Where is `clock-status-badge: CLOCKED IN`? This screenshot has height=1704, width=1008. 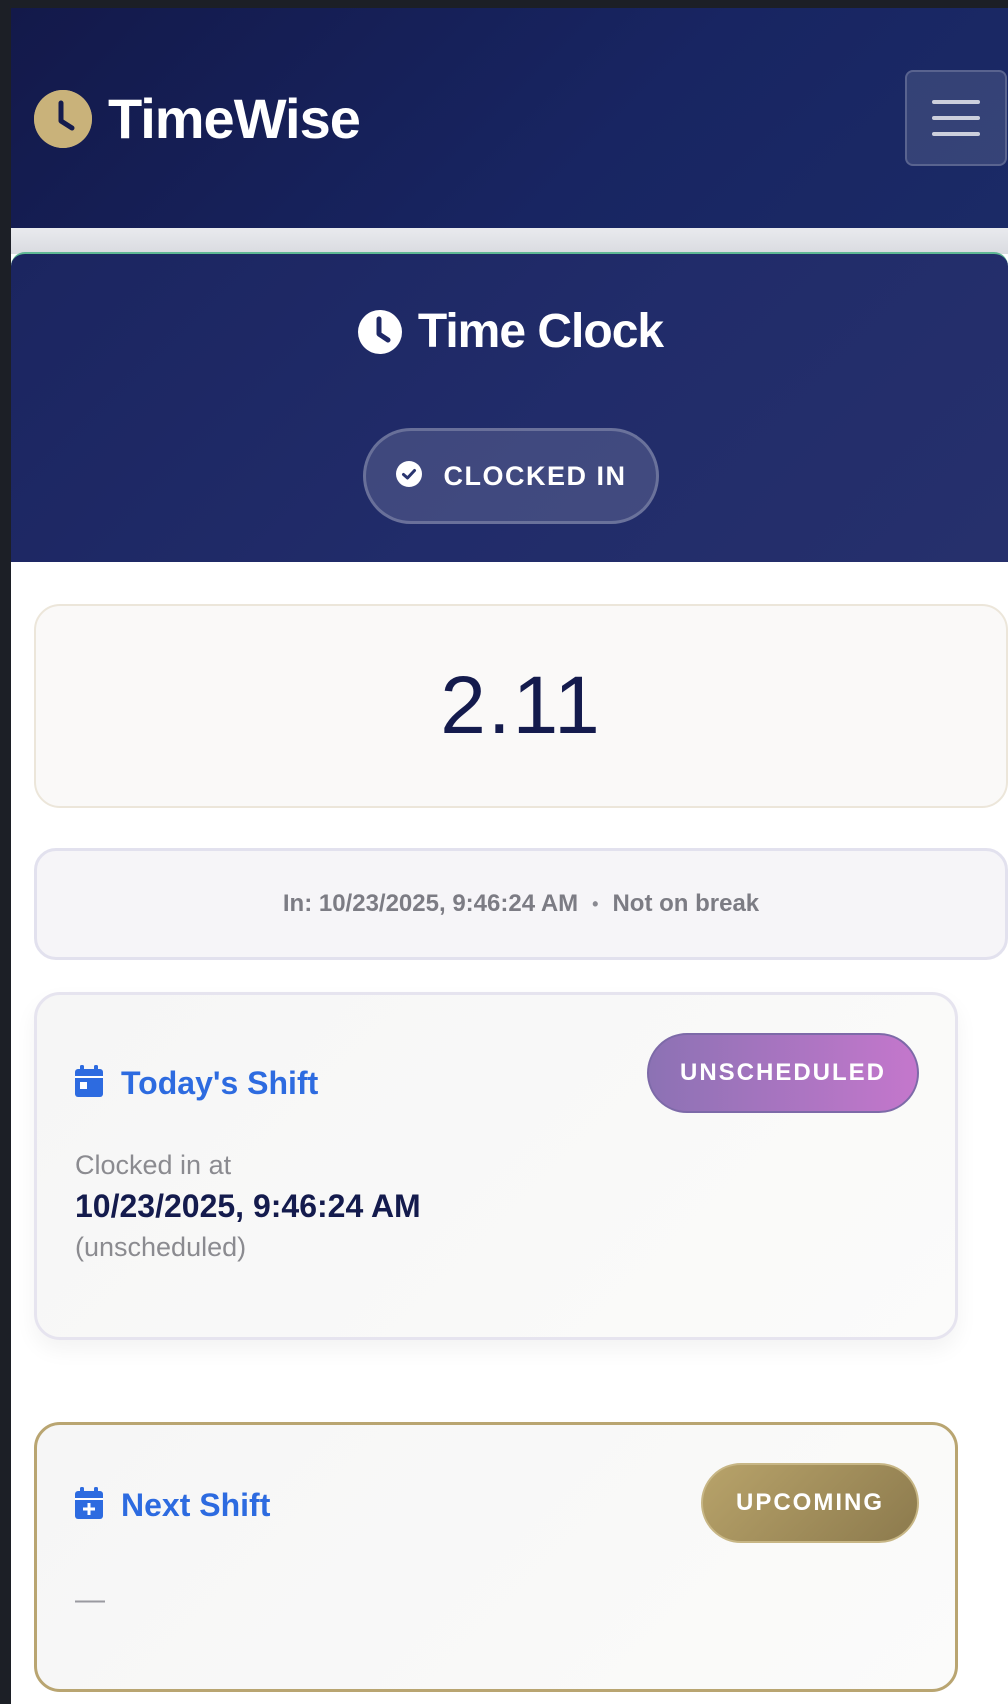
clock-status-badge: CLOCKED IN is located at coordinates (511, 476).